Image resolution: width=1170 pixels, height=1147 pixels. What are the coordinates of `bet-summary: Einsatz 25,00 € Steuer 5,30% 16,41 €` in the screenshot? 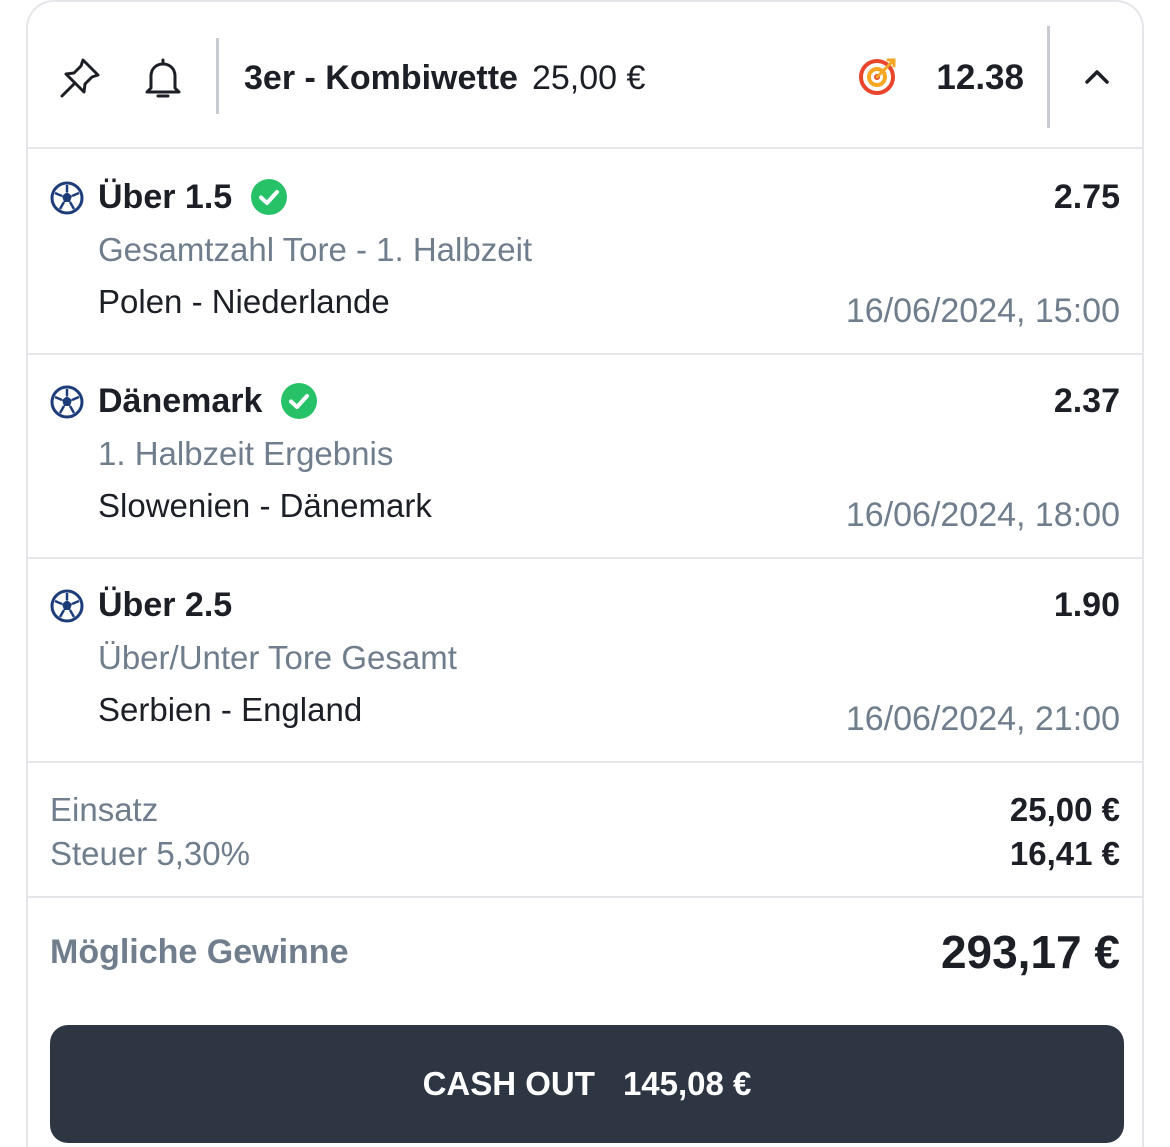 It's located at (585, 829).